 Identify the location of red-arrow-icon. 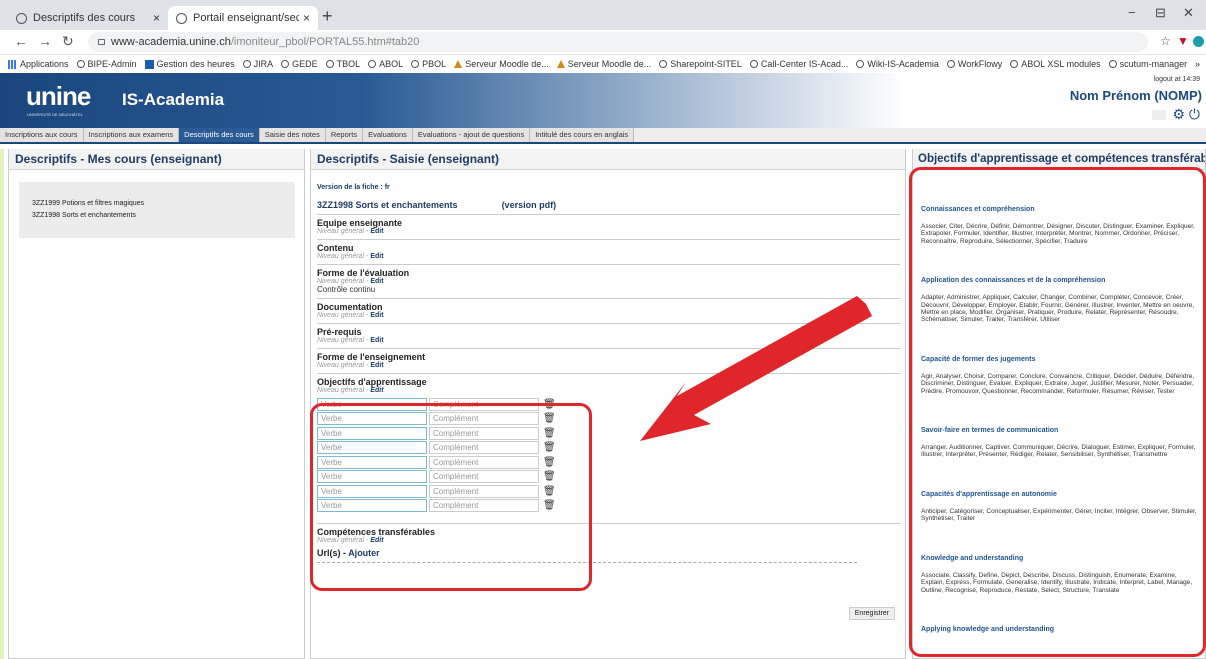
(756, 368).